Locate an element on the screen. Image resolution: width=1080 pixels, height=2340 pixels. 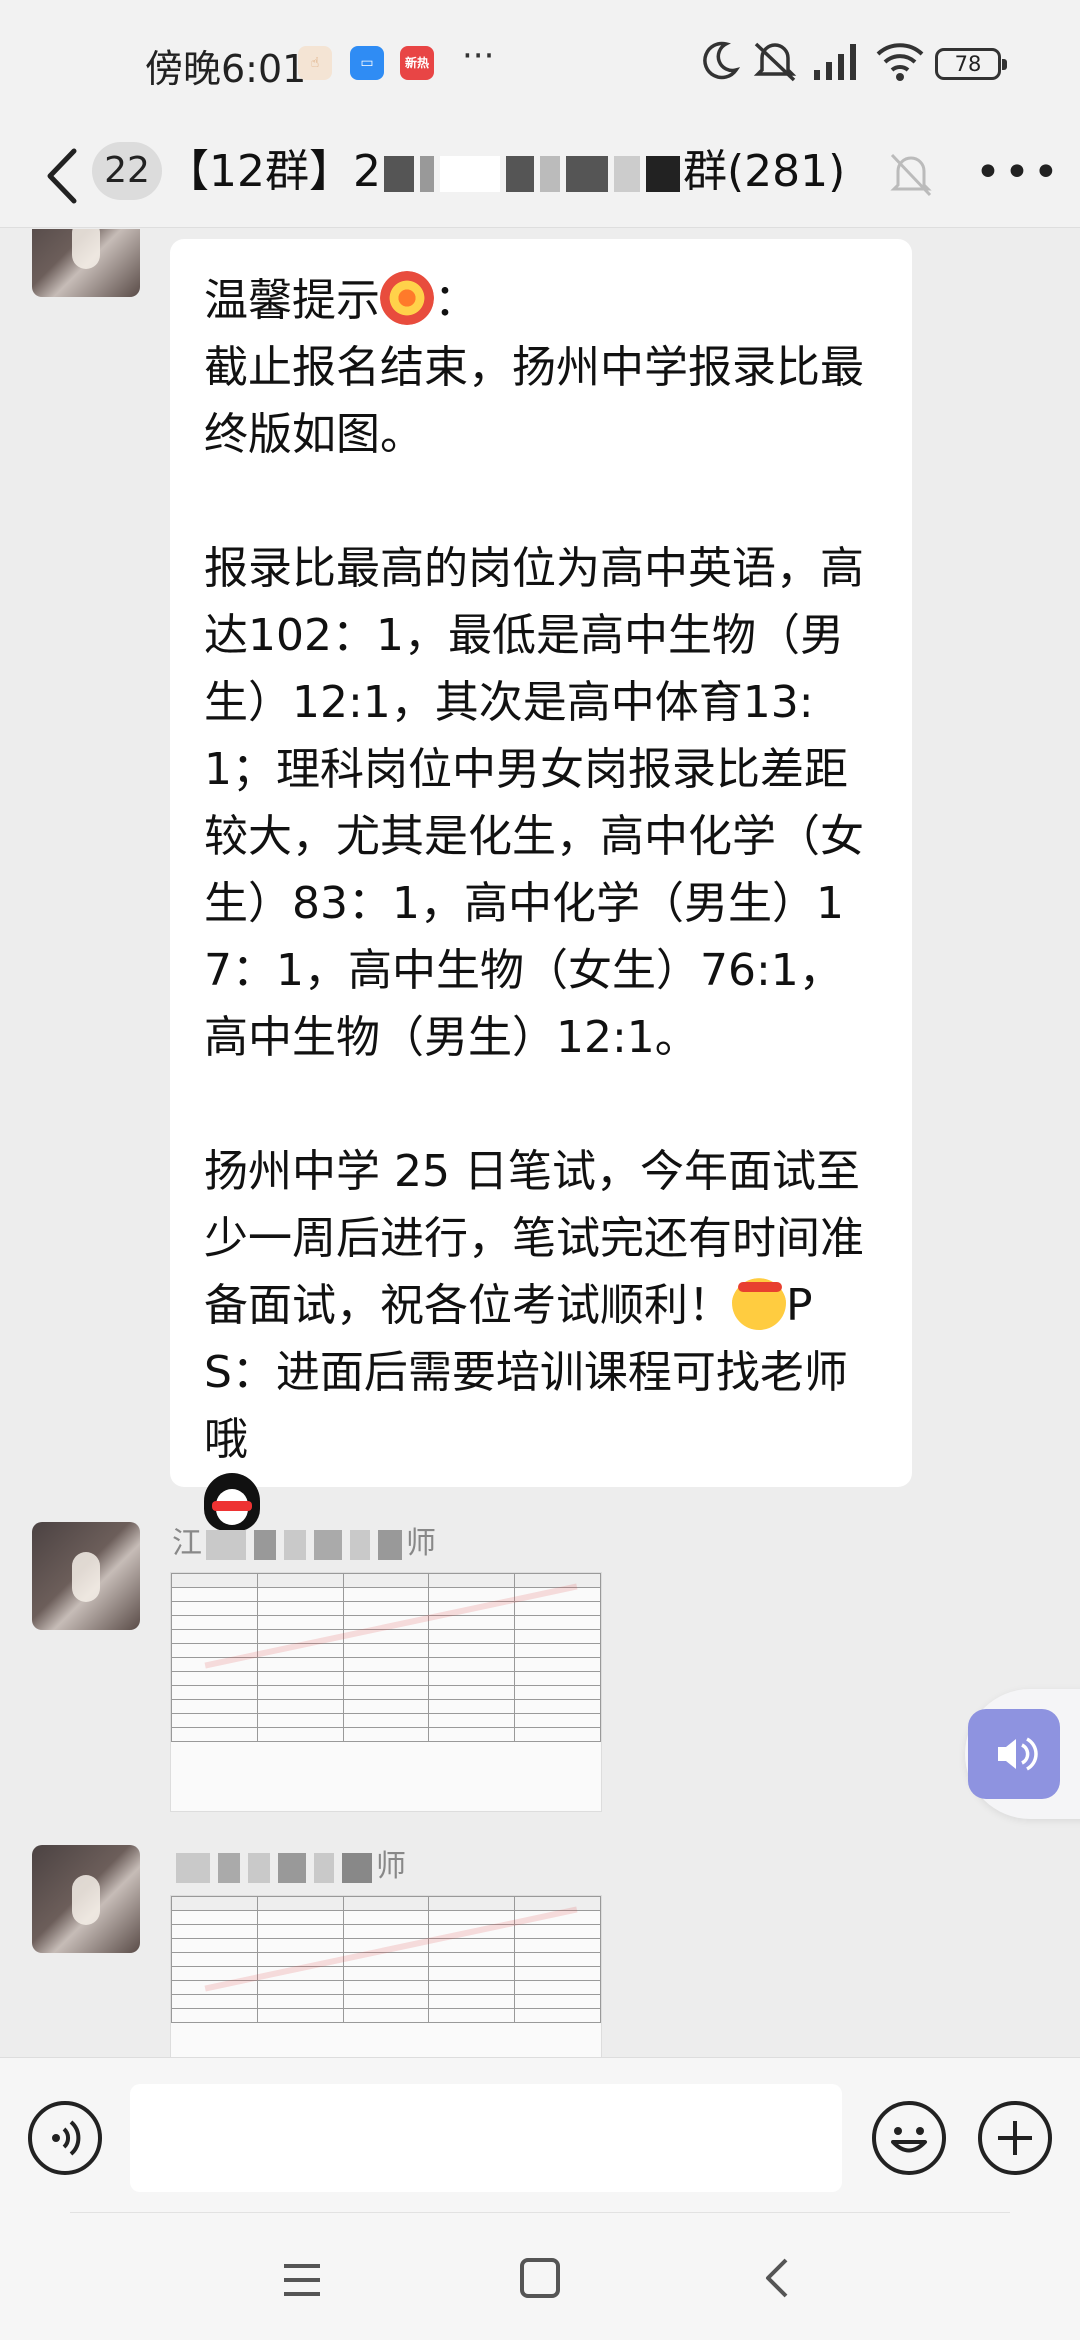
message-paragraph: 温馨提示： 截止报名结束，扬州中学报录比最终版如图。 is located at coordinates (541, 367).